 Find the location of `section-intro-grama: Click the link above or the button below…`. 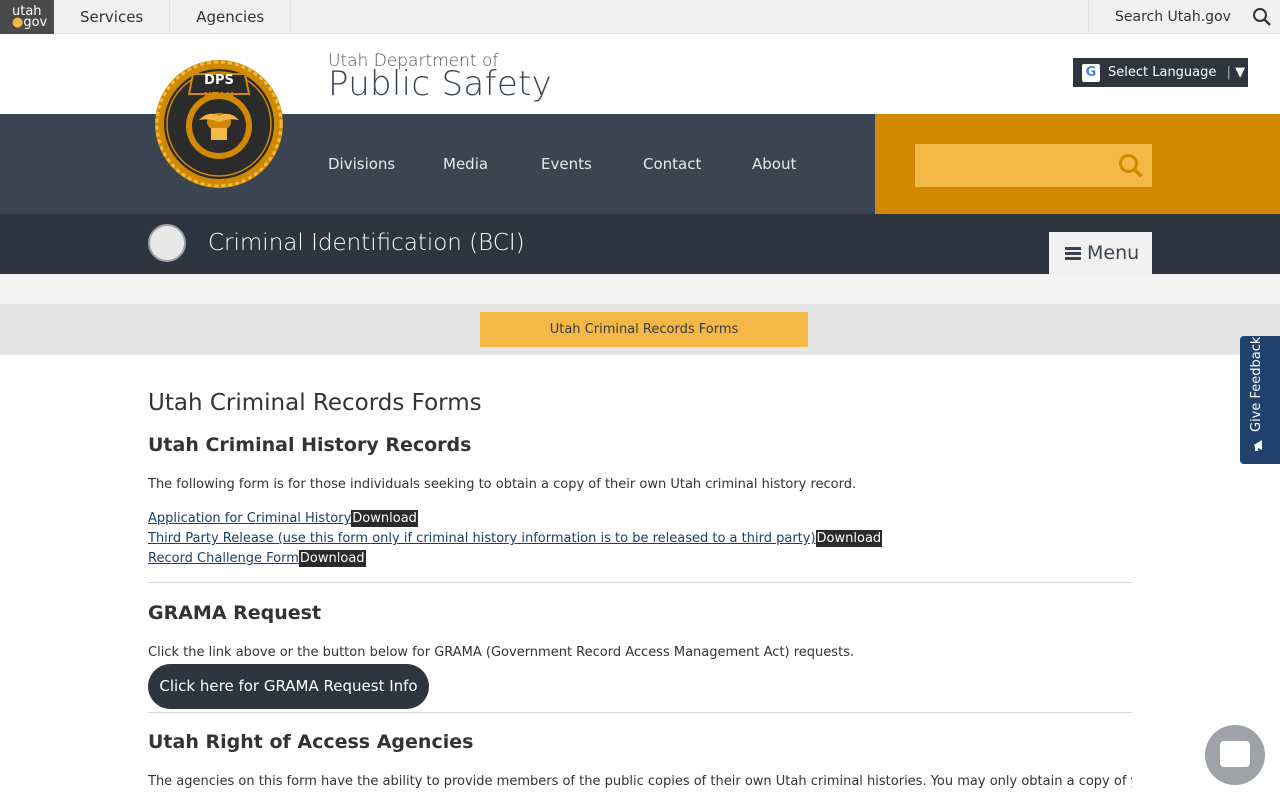

section-intro-grama: Click the link above or the button below… is located at coordinates (501, 652).